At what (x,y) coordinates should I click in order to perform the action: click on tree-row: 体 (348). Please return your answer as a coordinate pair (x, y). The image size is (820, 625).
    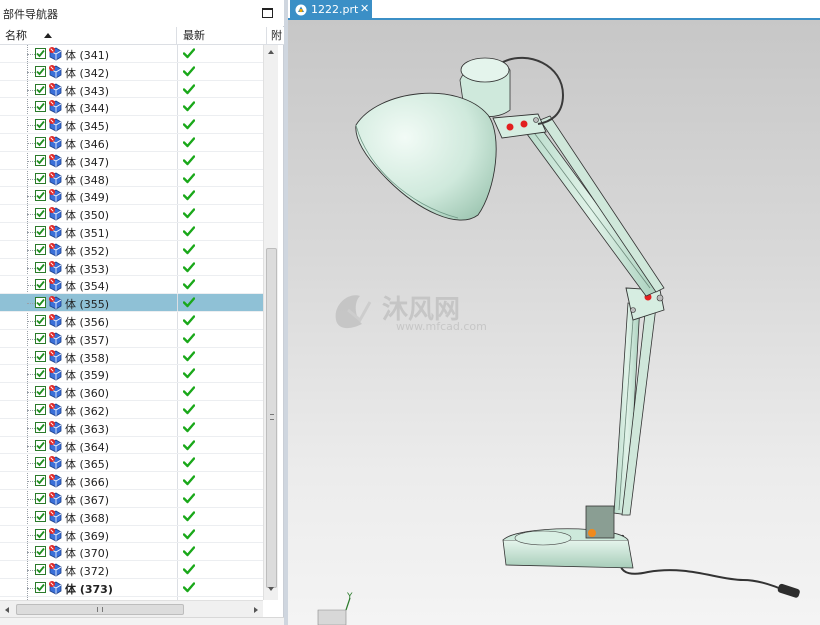
    Looking at the image, I should click on (131, 178).